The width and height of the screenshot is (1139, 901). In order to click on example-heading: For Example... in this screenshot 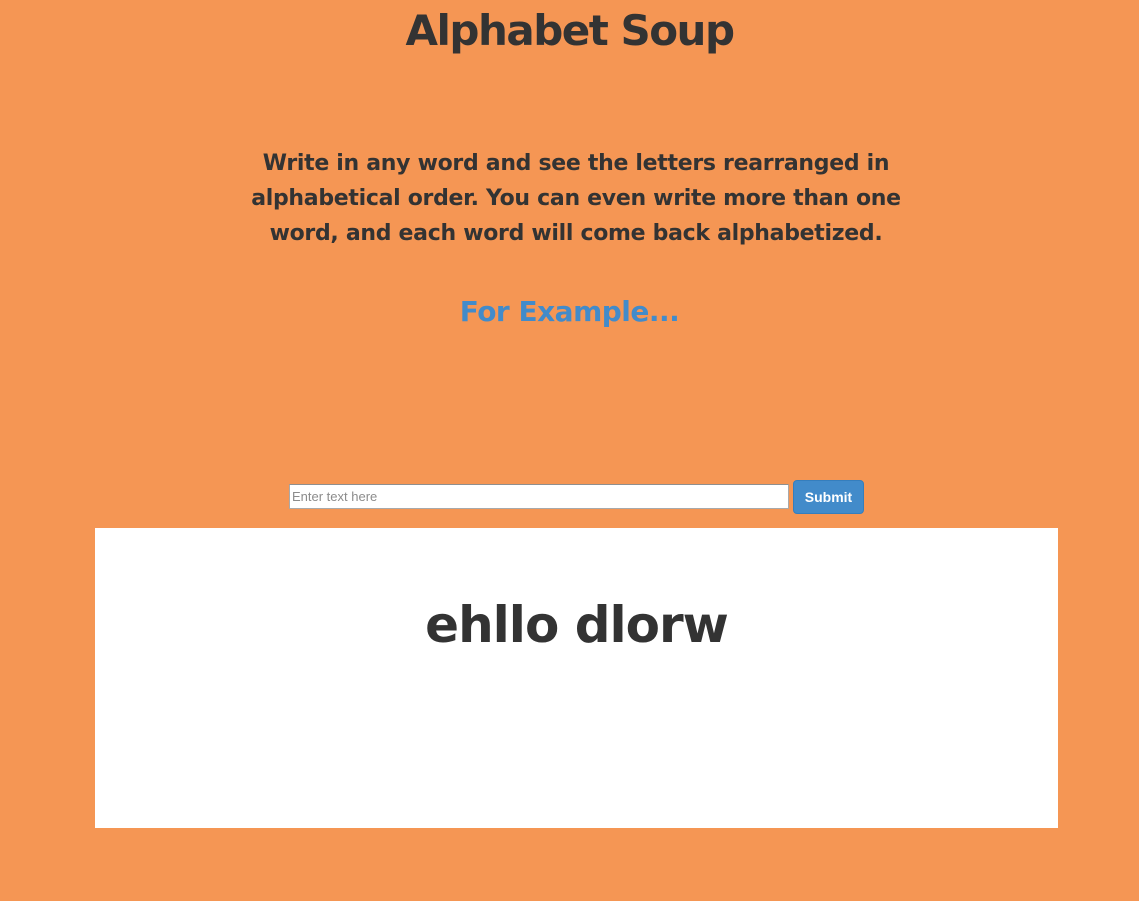, I will do `click(569, 311)`.